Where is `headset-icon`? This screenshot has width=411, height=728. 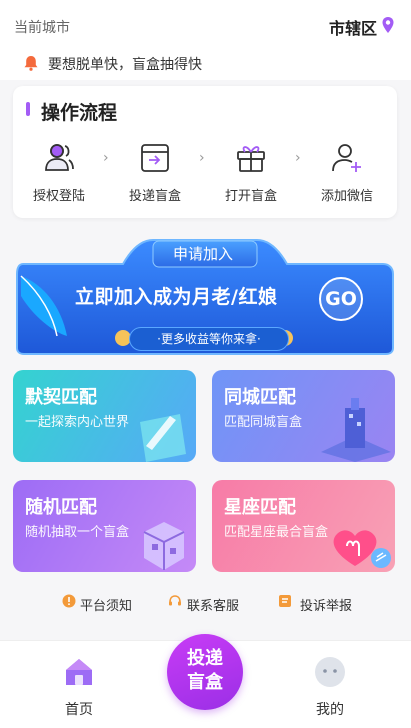 headset-icon is located at coordinates (175, 600).